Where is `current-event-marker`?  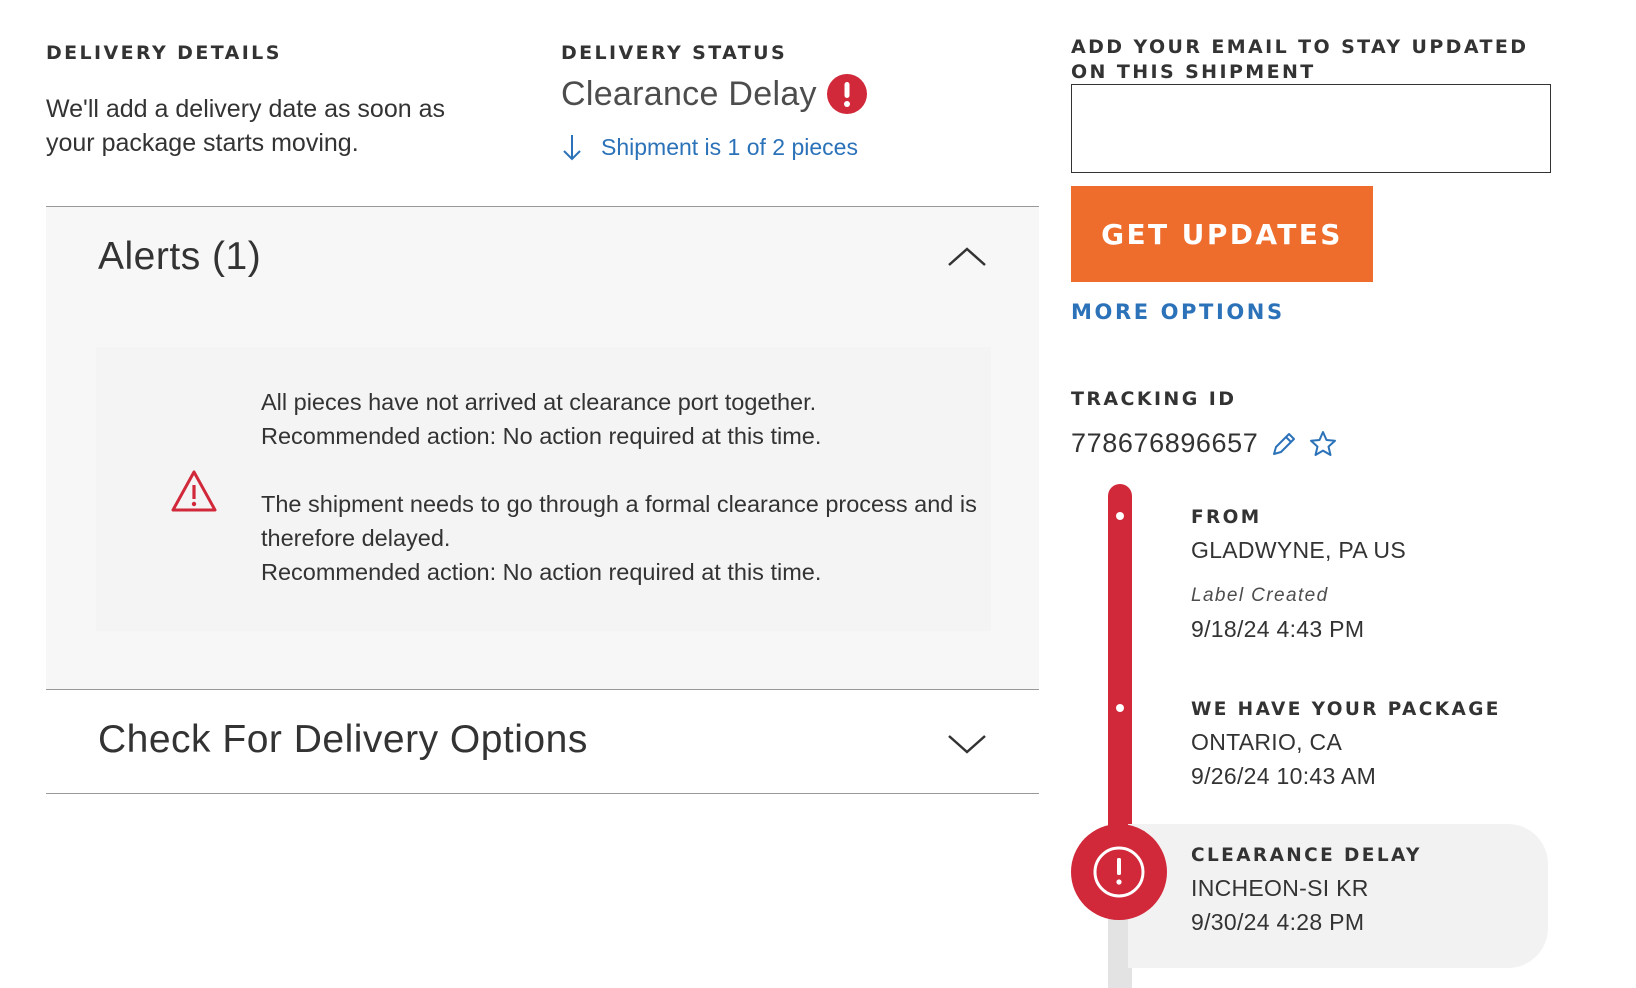 current-event-marker is located at coordinates (1119, 872).